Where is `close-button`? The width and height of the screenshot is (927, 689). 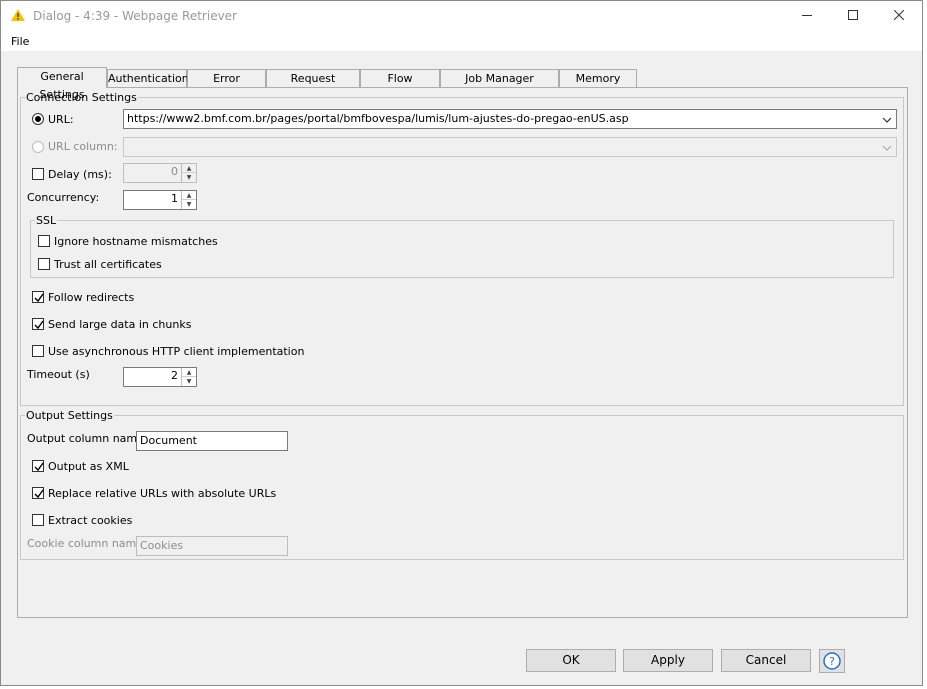 close-button is located at coordinates (899, 16).